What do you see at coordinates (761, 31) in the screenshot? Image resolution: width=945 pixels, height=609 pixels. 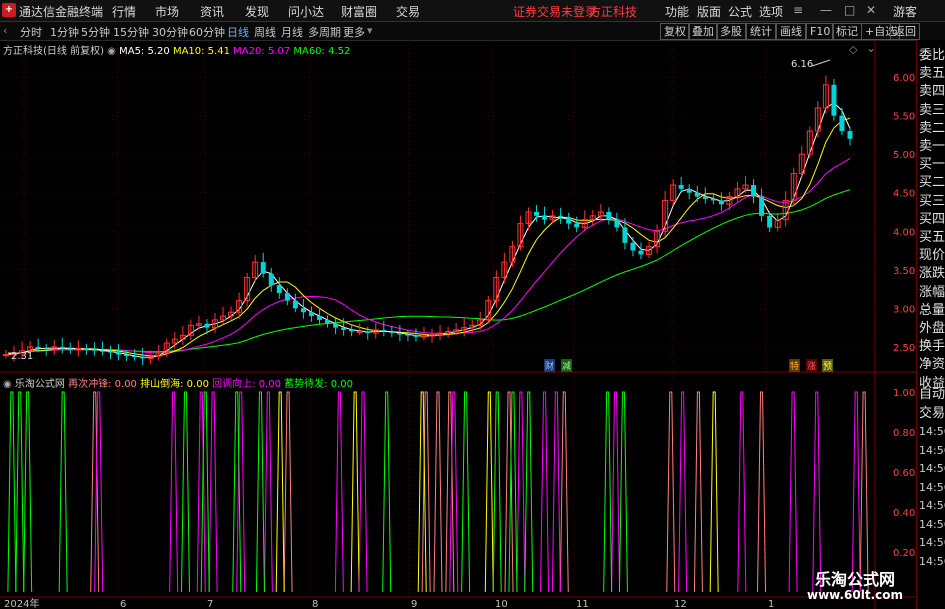 I see `stats-button: 统计` at bounding box center [761, 31].